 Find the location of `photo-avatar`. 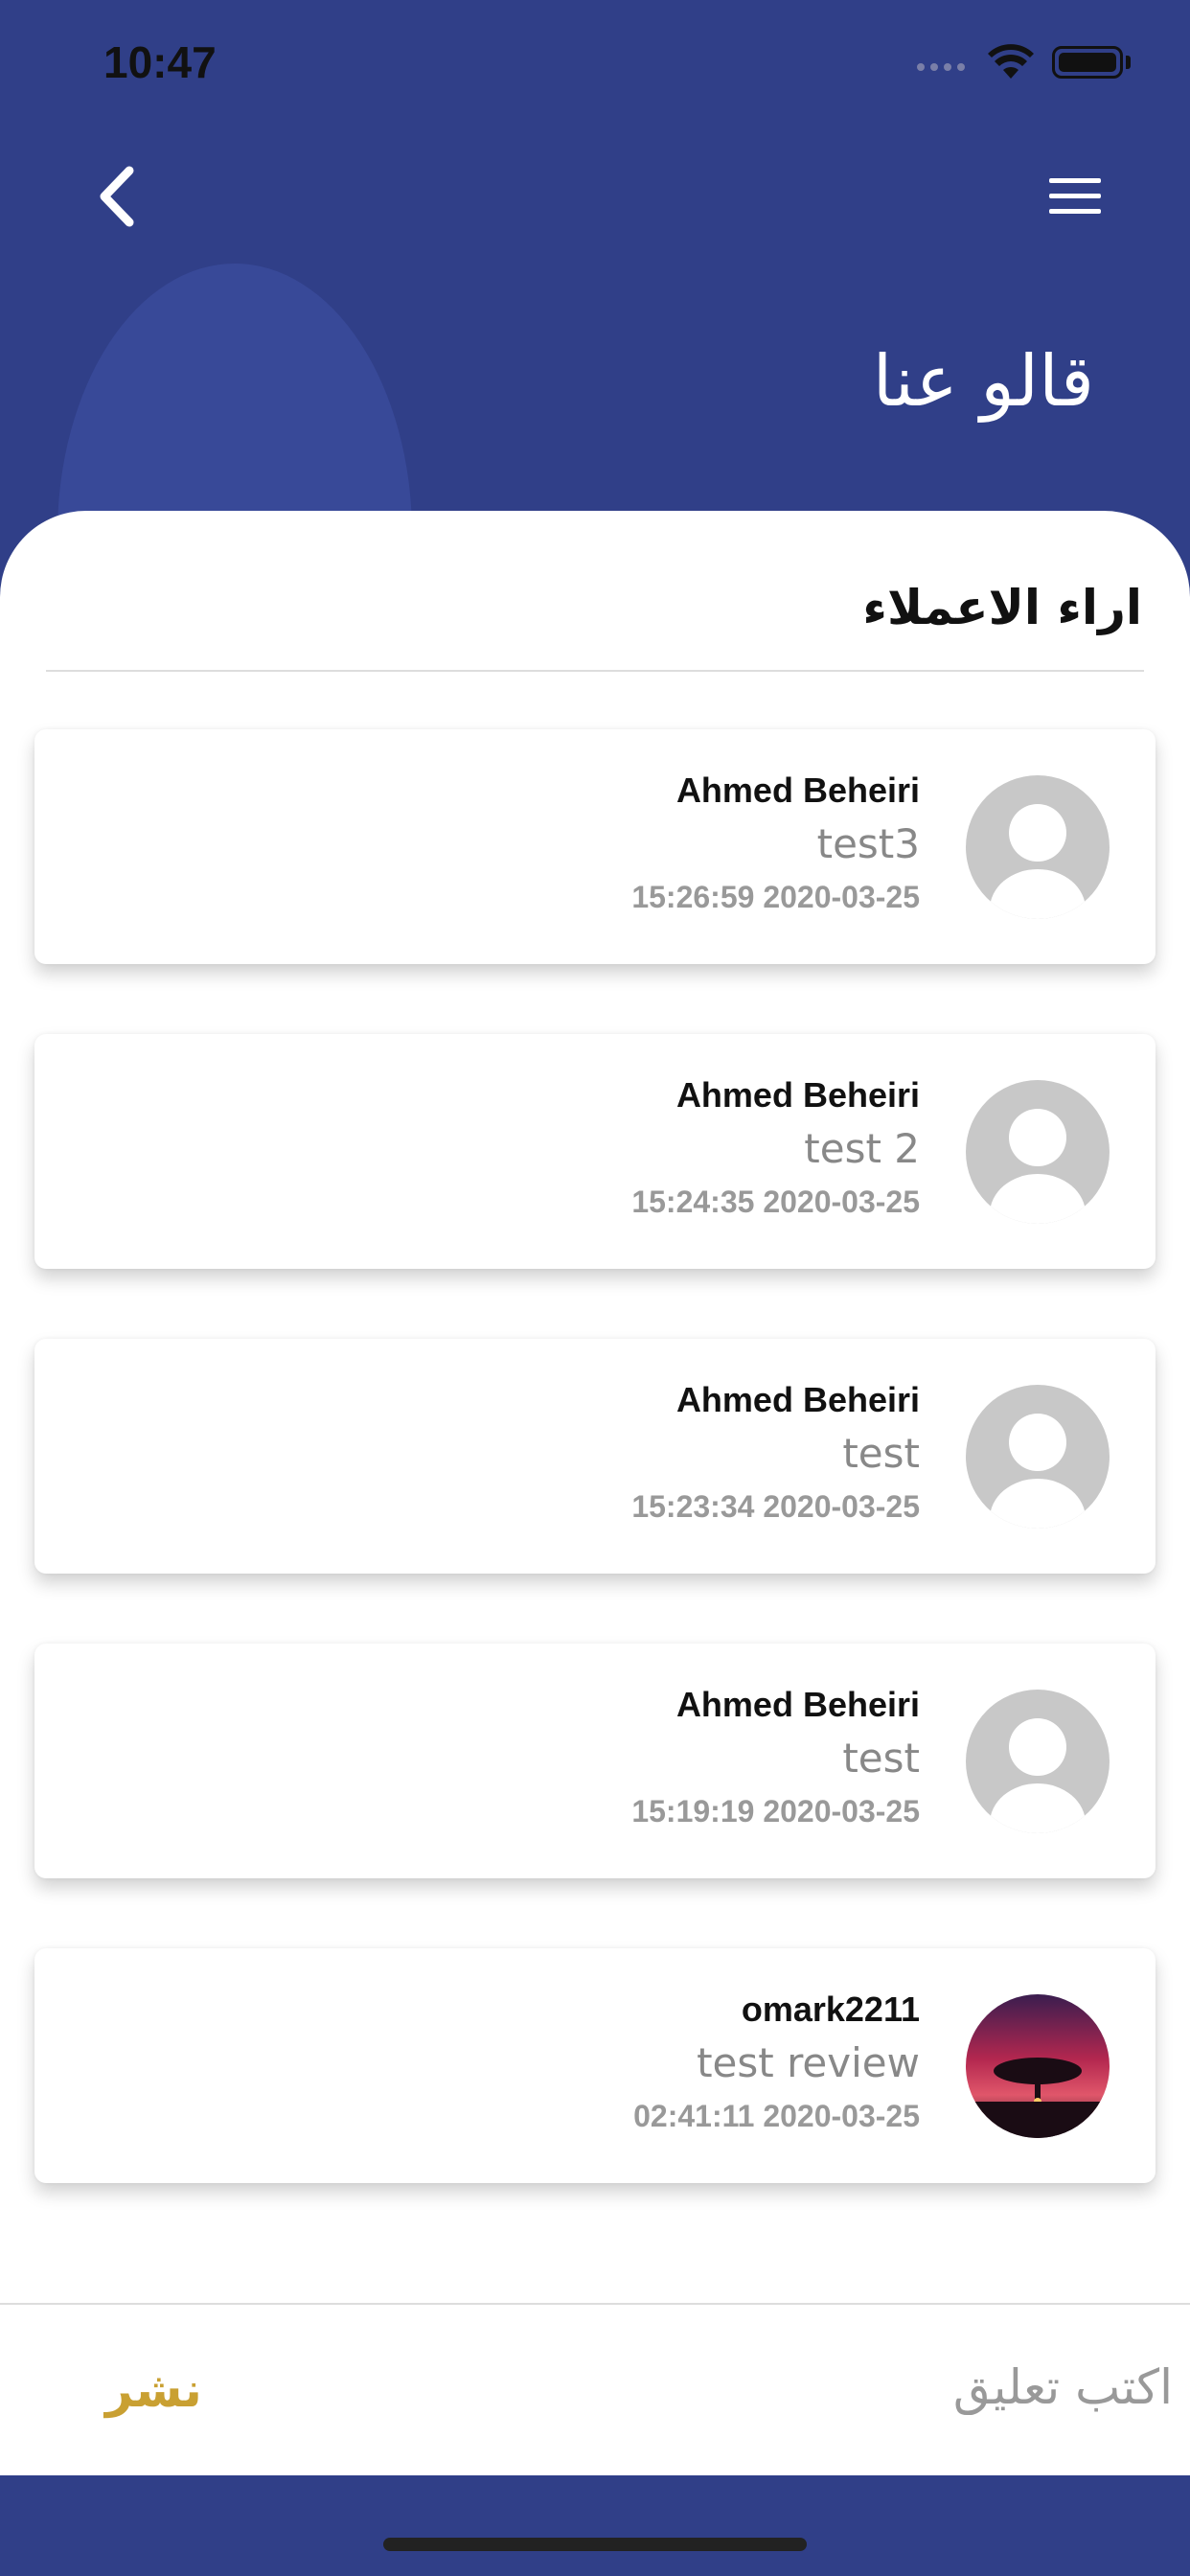

photo-avatar is located at coordinates (1038, 2066).